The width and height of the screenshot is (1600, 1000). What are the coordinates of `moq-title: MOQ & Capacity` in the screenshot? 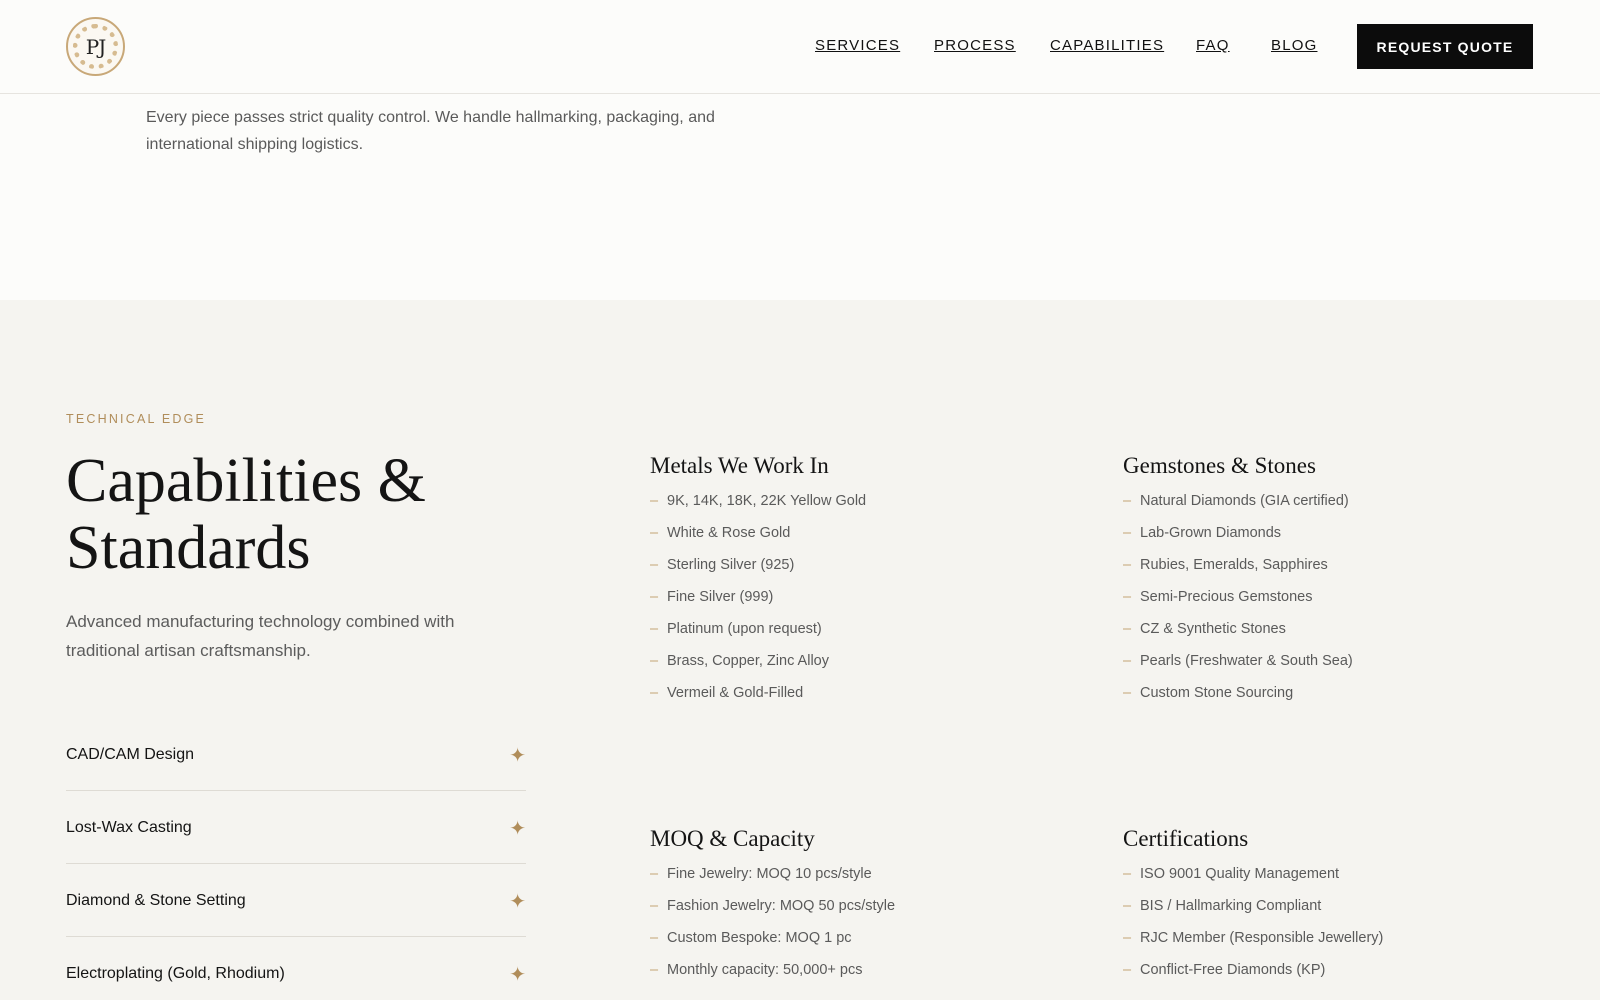 It's located at (732, 838).